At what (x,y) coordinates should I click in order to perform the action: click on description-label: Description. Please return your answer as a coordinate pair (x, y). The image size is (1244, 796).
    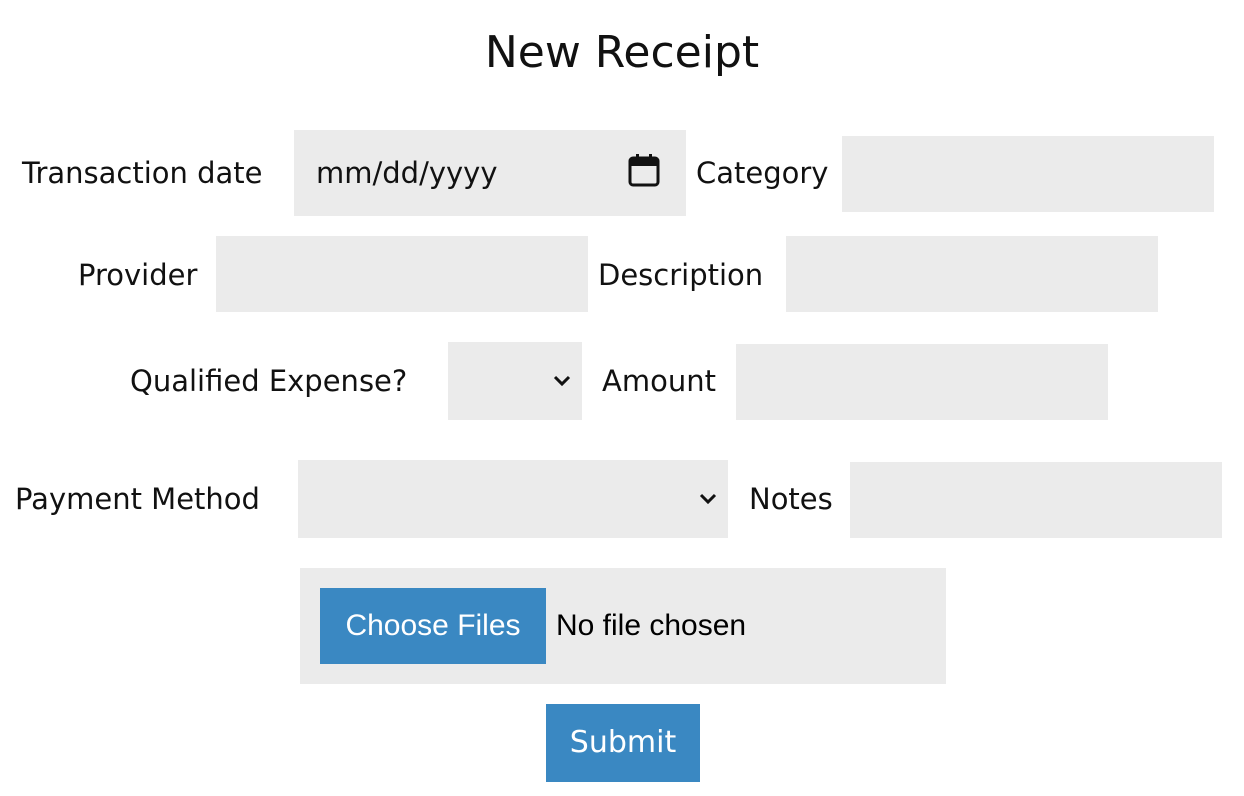
    Looking at the image, I should click on (681, 275).